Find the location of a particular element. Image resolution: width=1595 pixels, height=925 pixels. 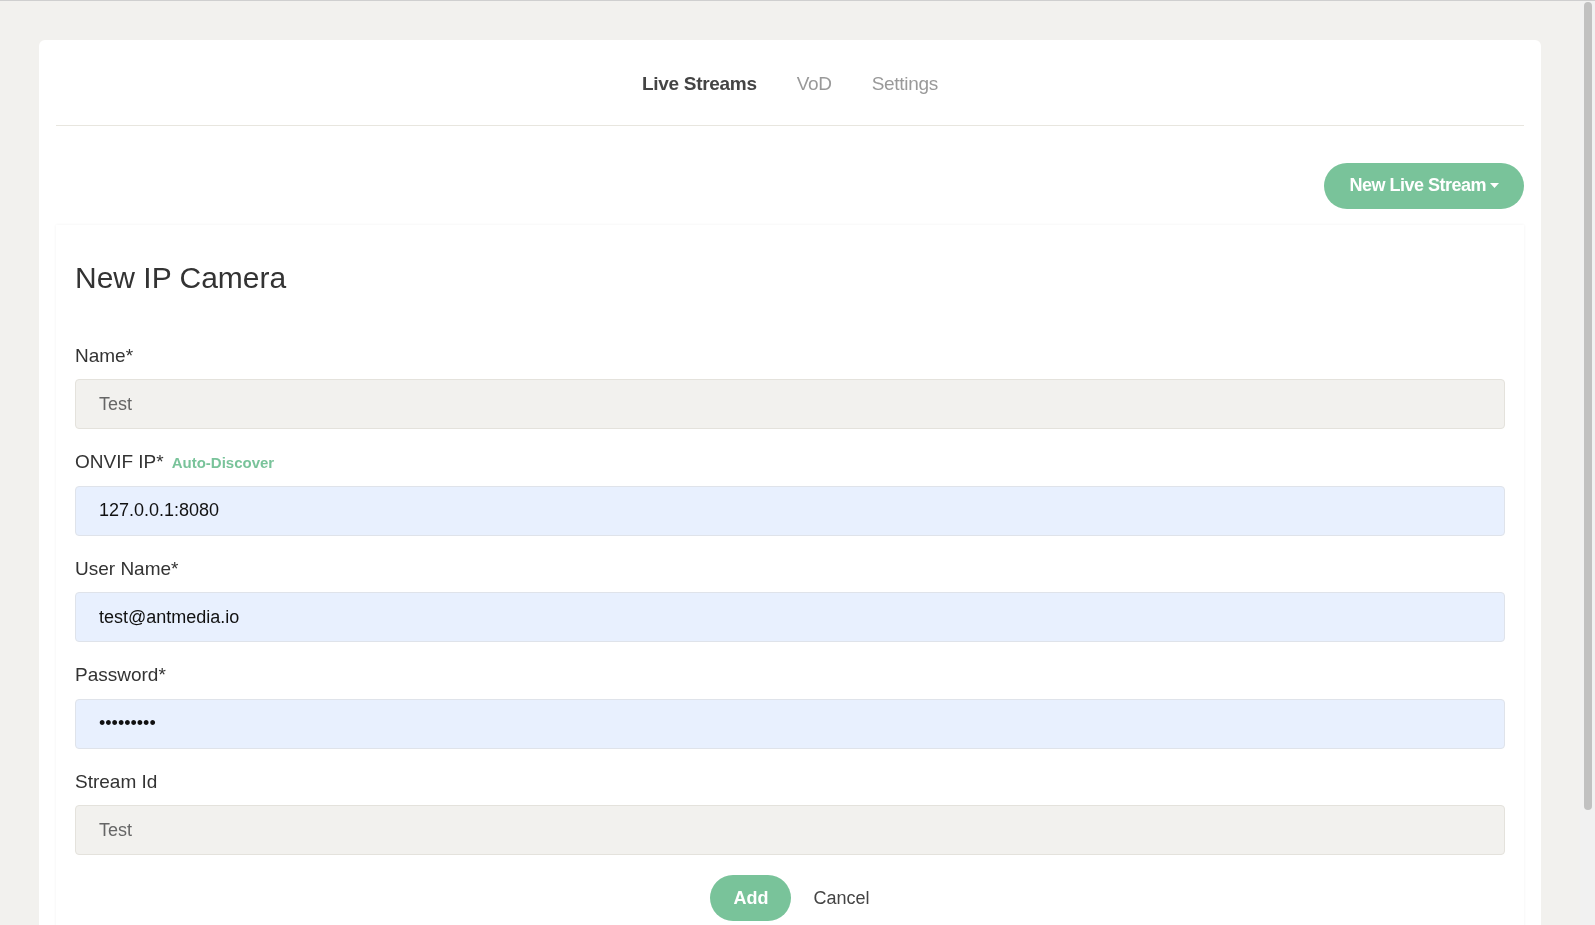

input-field: ••••••••• is located at coordinates (790, 723).